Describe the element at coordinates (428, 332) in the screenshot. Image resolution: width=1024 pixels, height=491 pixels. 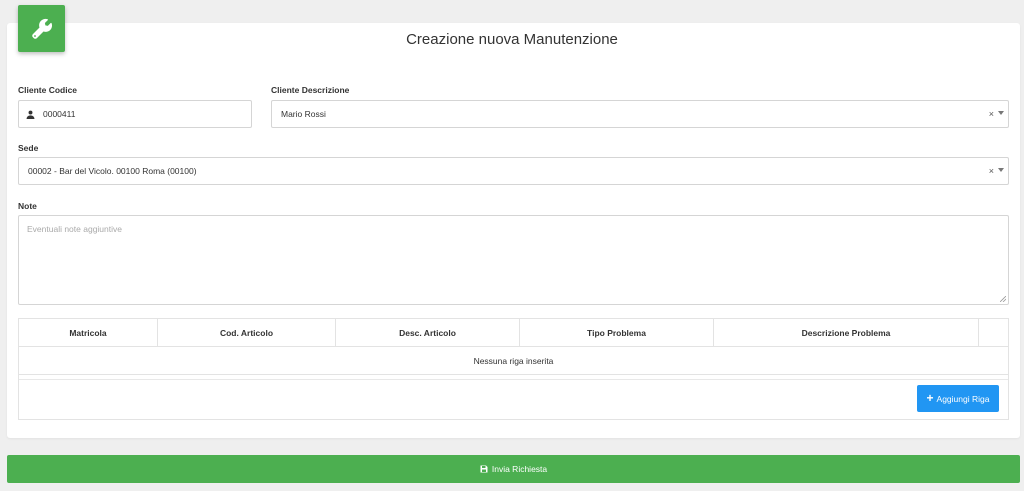
I see `column-header-desc-articolo: Desc. Articolo` at that location.